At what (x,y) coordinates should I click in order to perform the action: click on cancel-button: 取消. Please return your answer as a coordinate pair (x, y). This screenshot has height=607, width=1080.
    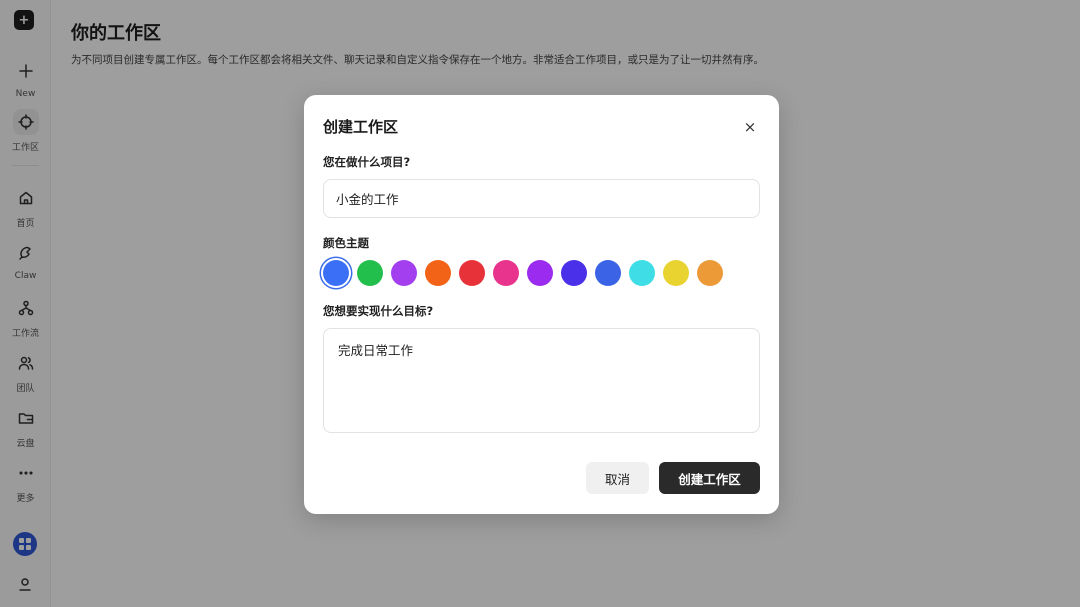
    Looking at the image, I should click on (617, 478).